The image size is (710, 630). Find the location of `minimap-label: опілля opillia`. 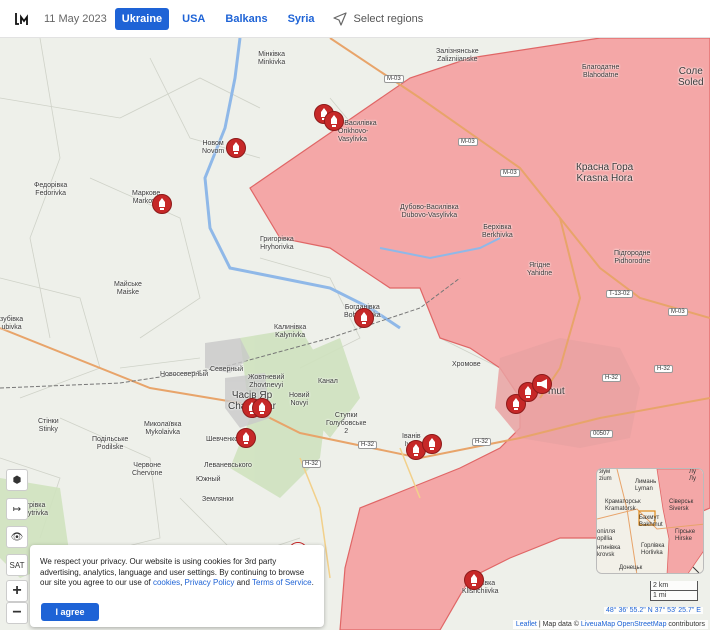

minimap-label: опілля opillia is located at coordinates (606, 535).